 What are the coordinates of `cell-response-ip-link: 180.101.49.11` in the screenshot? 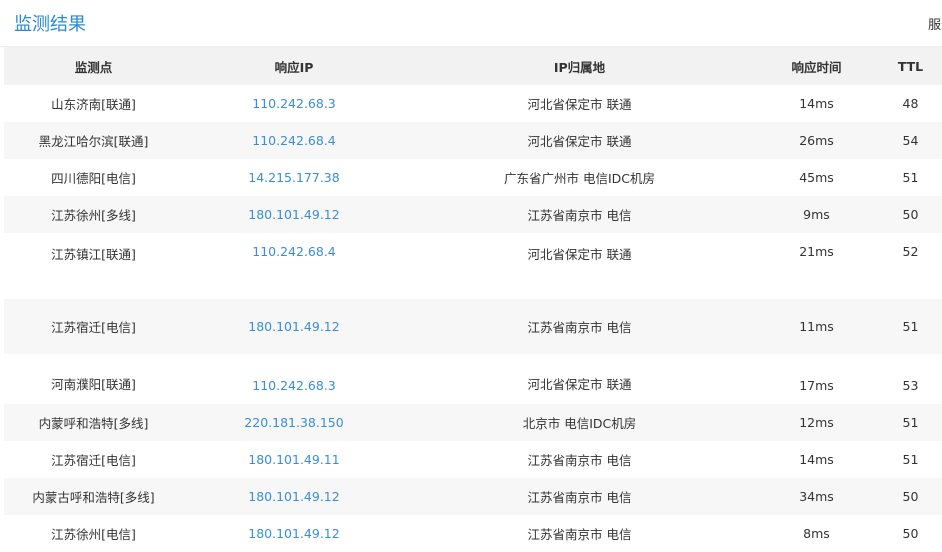 It's located at (294, 459).